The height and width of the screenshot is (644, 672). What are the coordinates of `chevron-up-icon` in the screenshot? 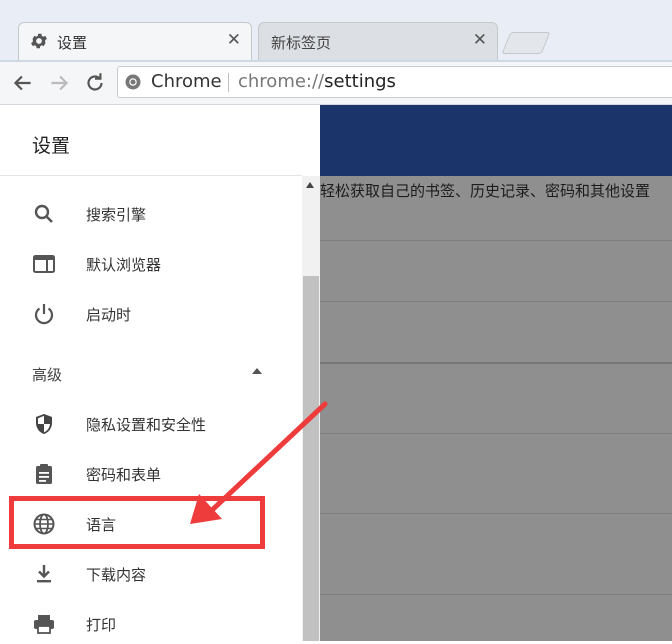 It's located at (257, 371).